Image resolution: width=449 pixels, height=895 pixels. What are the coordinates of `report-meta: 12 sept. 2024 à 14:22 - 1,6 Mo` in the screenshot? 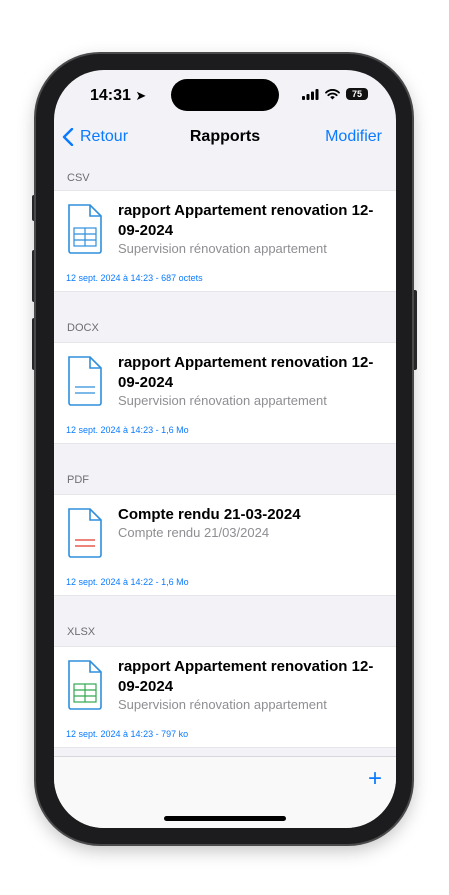 It's located at (127, 582).